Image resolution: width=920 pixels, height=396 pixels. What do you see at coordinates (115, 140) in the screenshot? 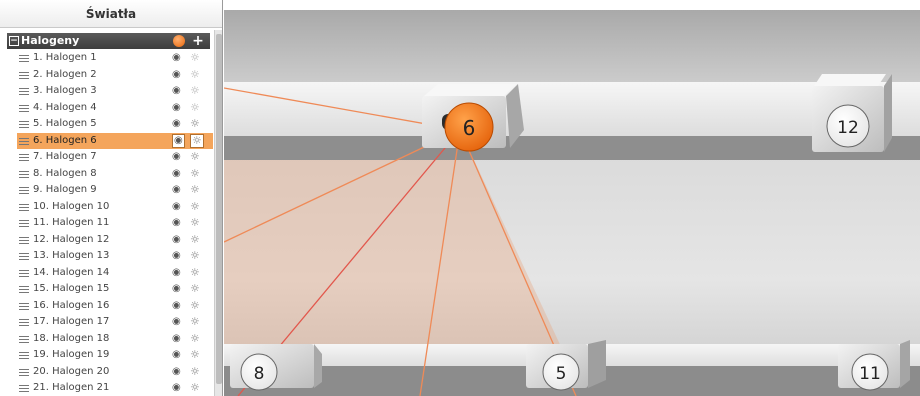
I see `light-list-item: 6. Halogen 6 ◉ ☼` at bounding box center [115, 140].